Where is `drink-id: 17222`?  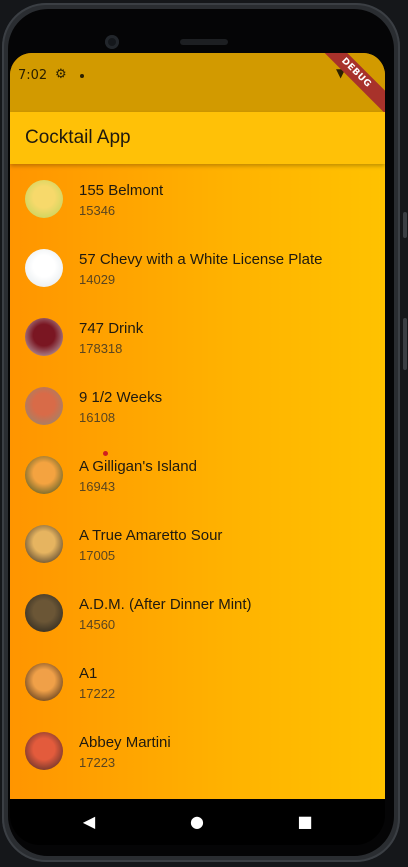
drink-id: 17222 is located at coordinates (97, 693).